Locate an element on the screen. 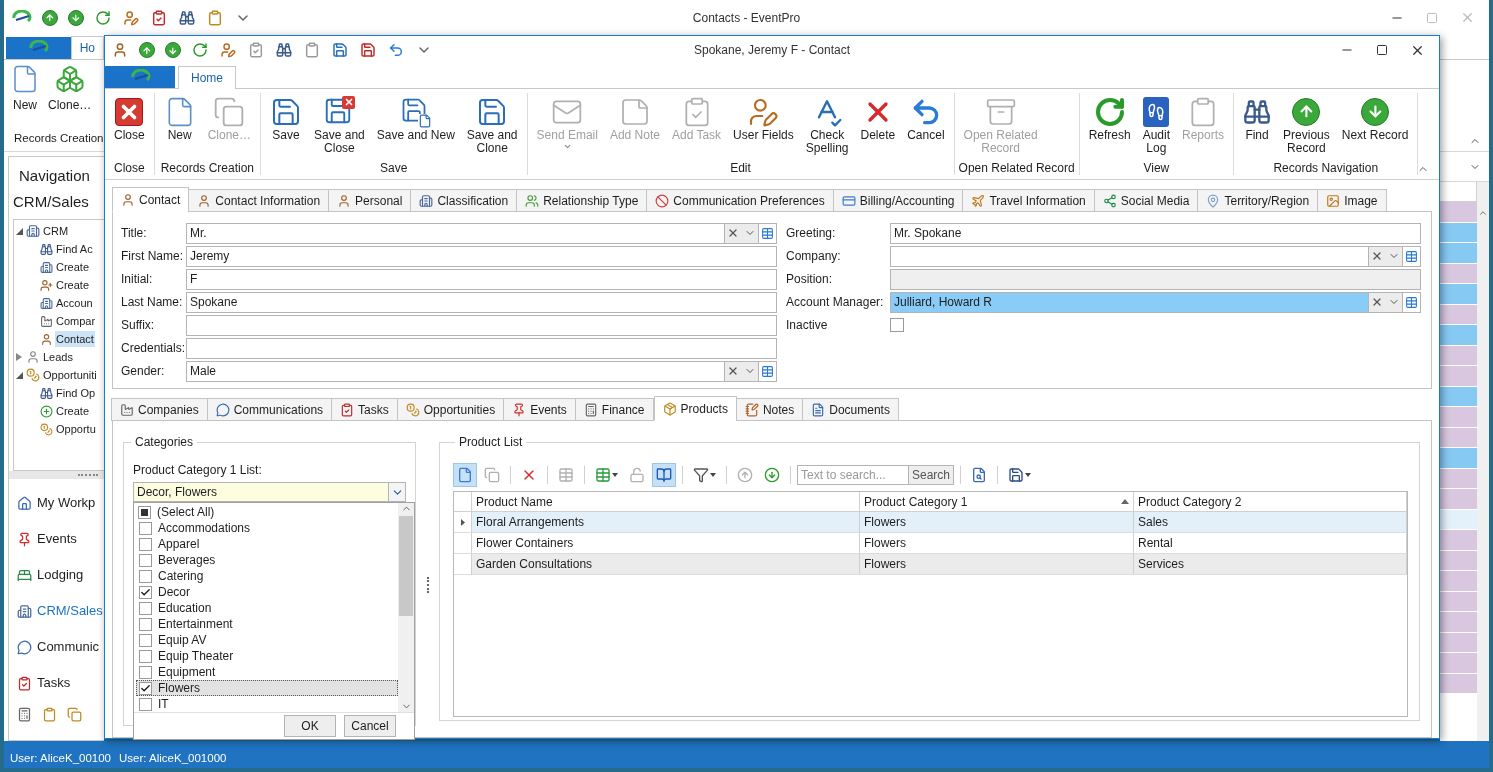  tree-item: Accoun is located at coordinates (74, 303).